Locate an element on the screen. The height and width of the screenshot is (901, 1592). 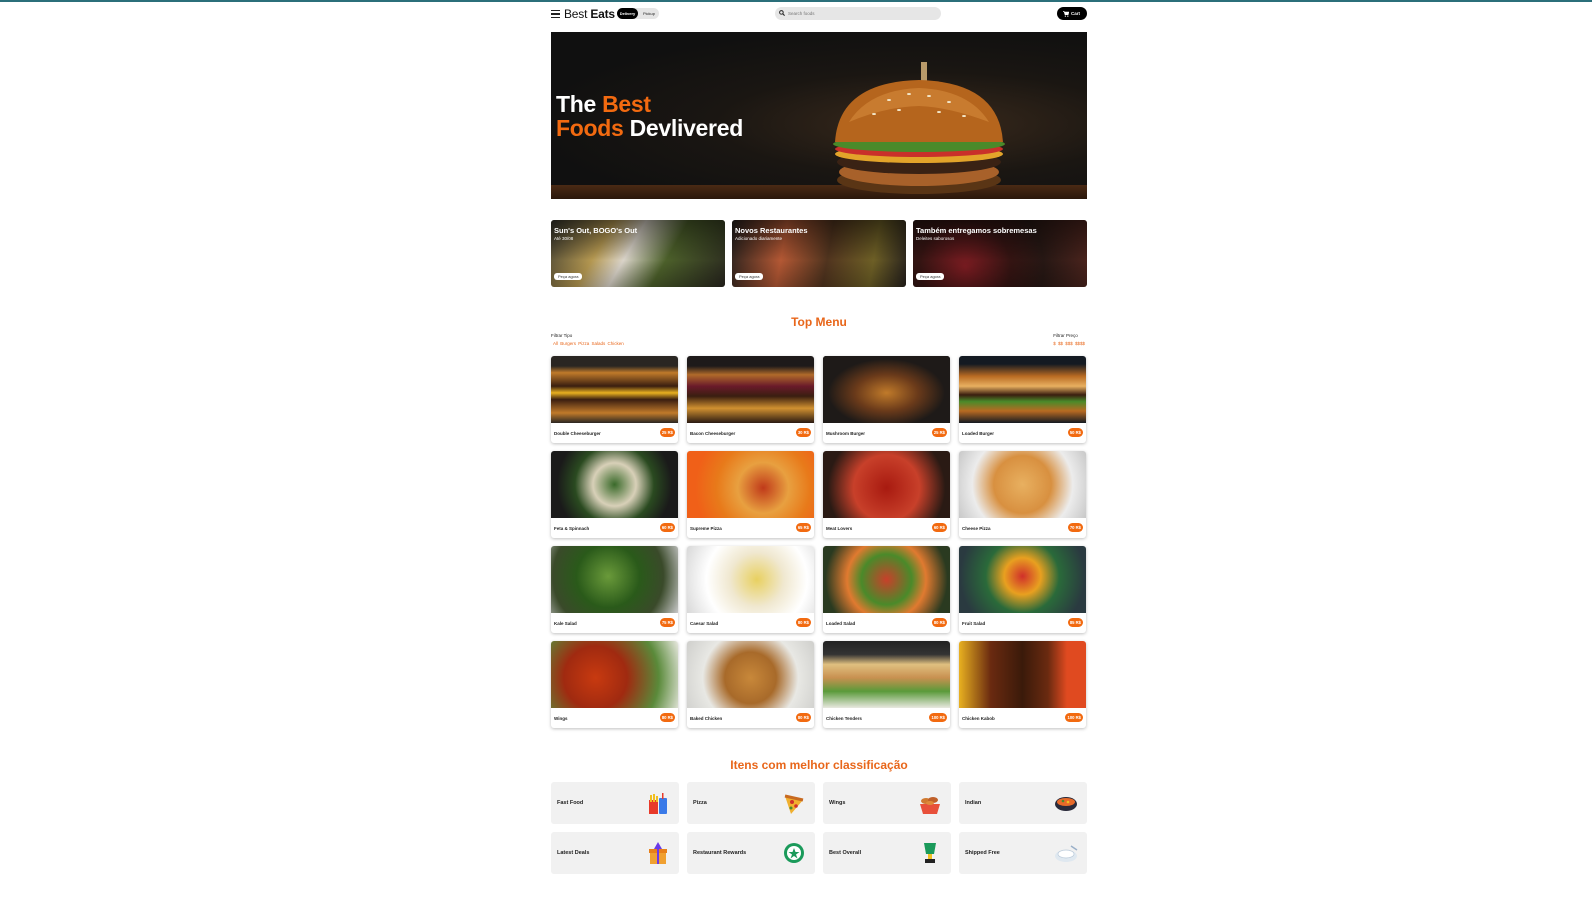
menu-item-name: Mushroom Burger is located at coordinates (846, 433).